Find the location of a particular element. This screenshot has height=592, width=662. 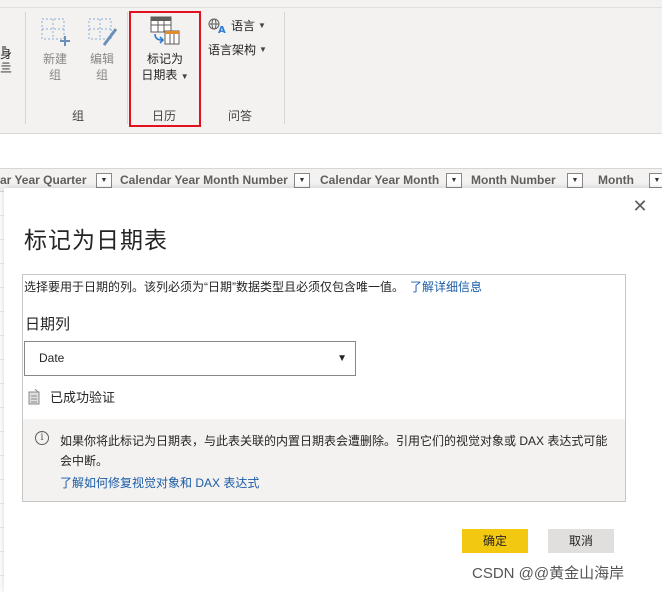

dialog-description: 选择要用于日期的列。该列必须为“日期”数据类型且必须仅包含唯一值。 了解详细信息 is located at coordinates (253, 286).